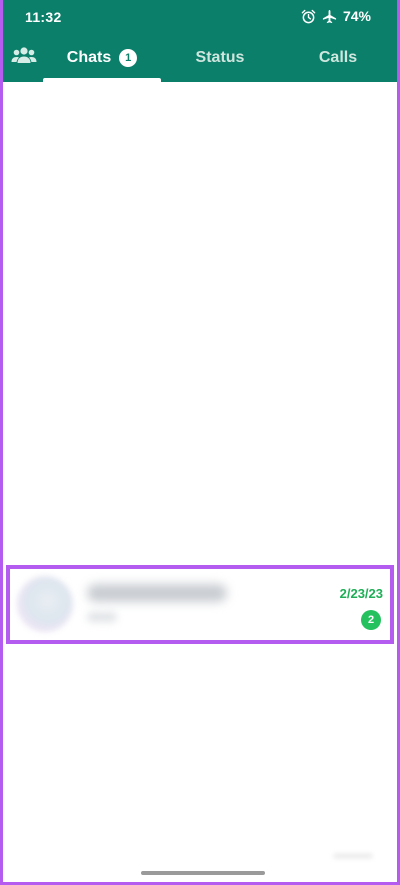 Image resolution: width=400 pixels, height=885 pixels. I want to click on fab-shadow, so click(353, 856).